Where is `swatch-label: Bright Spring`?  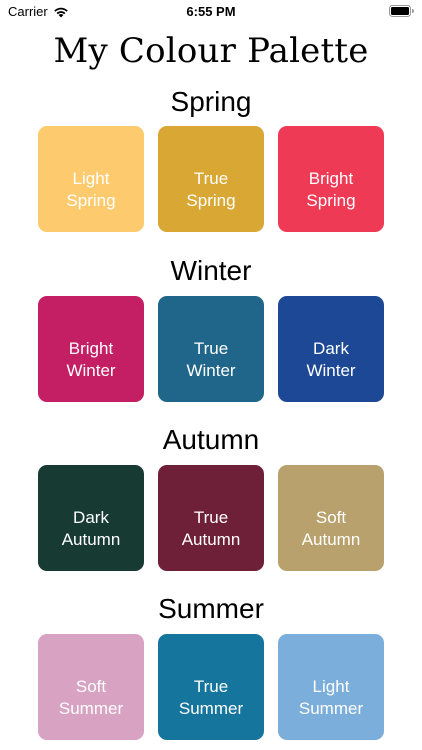 swatch-label: Bright Spring is located at coordinates (331, 189).